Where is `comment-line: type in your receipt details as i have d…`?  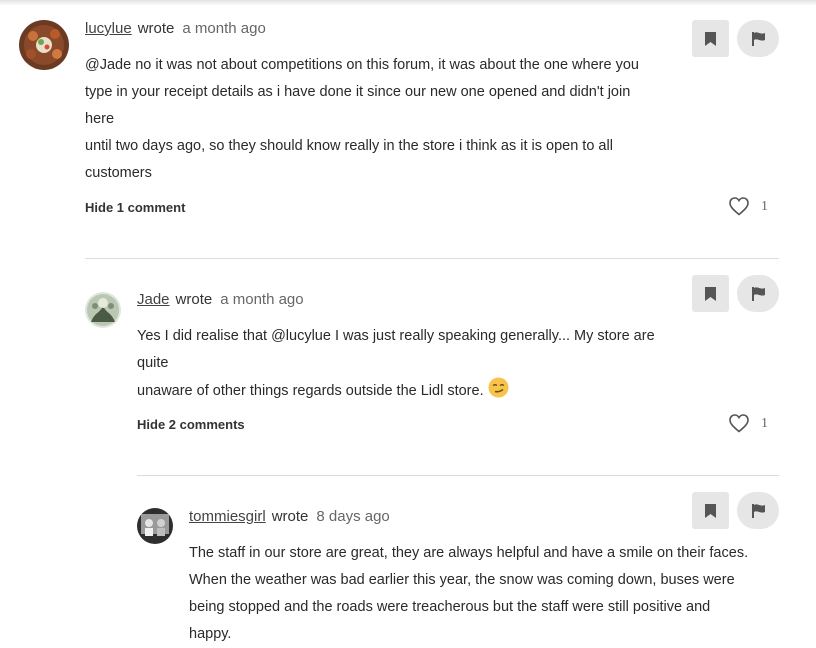 comment-line: type in your receipt details as i have d… is located at coordinates (358, 105).